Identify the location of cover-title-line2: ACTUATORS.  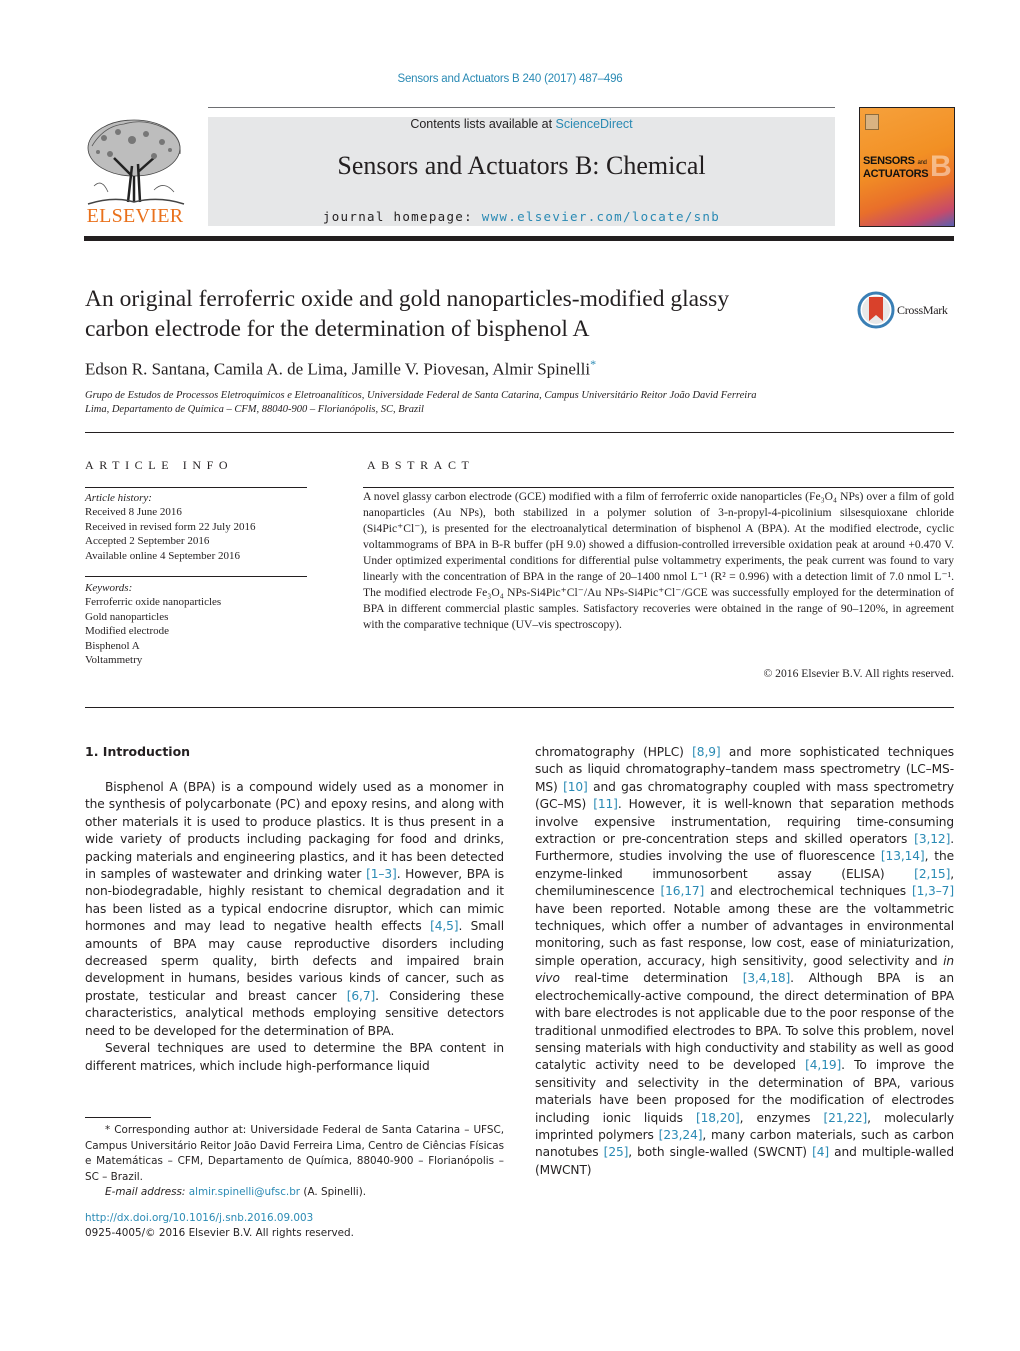
(896, 174).